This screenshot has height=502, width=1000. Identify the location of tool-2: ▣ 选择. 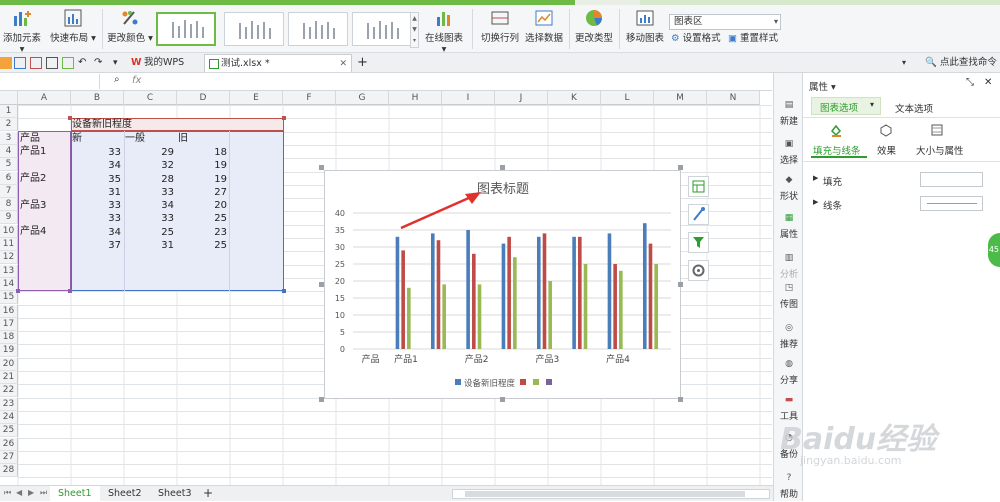
(789, 152).